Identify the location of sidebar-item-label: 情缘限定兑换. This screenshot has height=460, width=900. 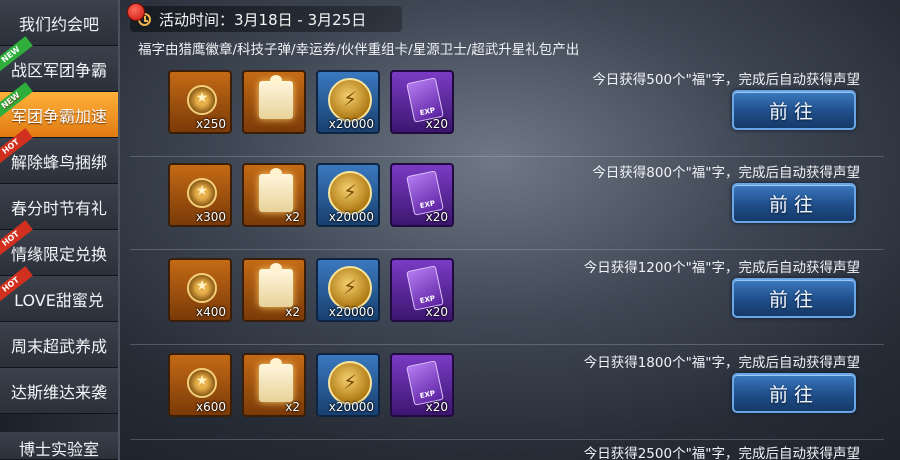
(58, 254).